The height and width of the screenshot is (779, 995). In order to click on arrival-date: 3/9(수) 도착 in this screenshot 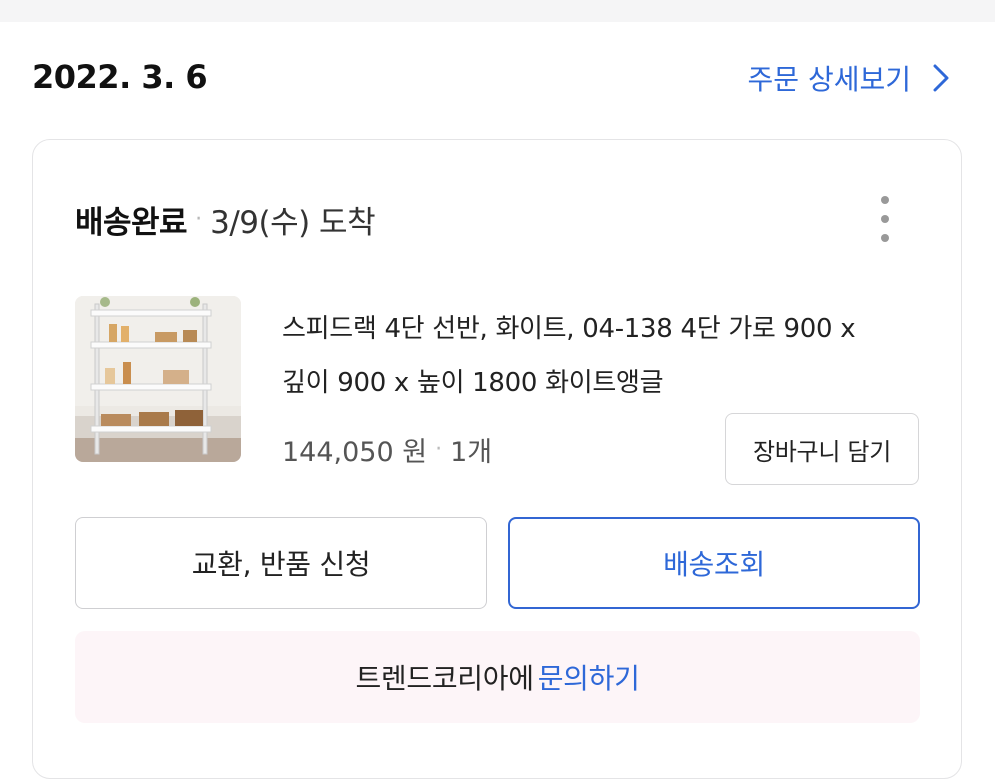, I will do `click(293, 223)`.